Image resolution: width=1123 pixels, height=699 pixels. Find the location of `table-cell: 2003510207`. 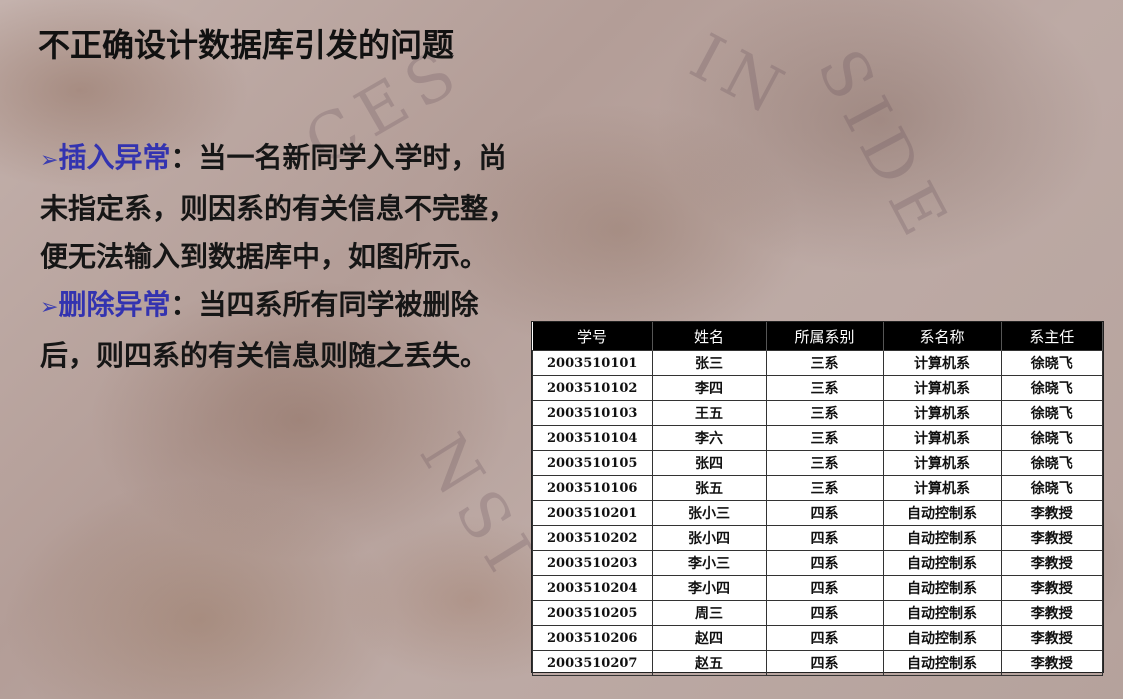

table-cell: 2003510207 is located at coordinates (592, 663).